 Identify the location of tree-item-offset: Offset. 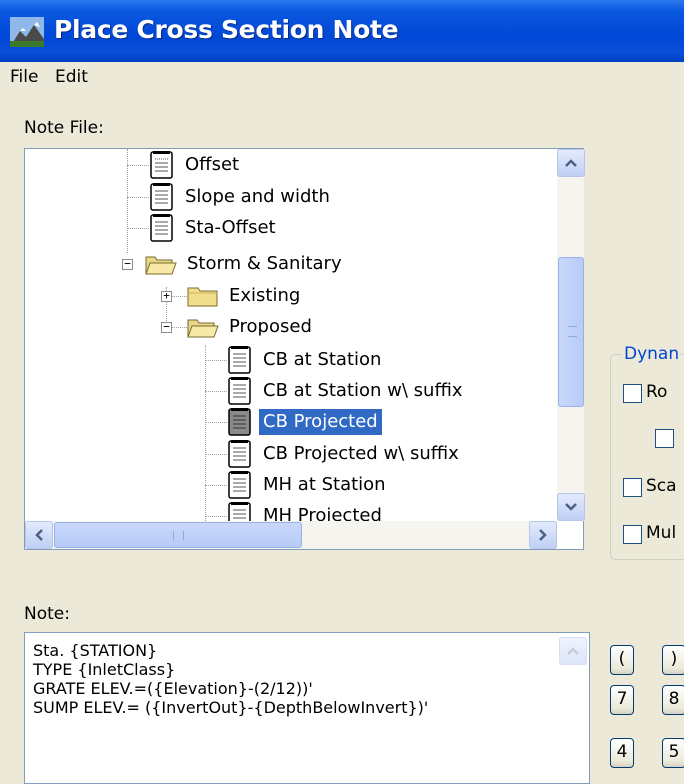
(196, 165).